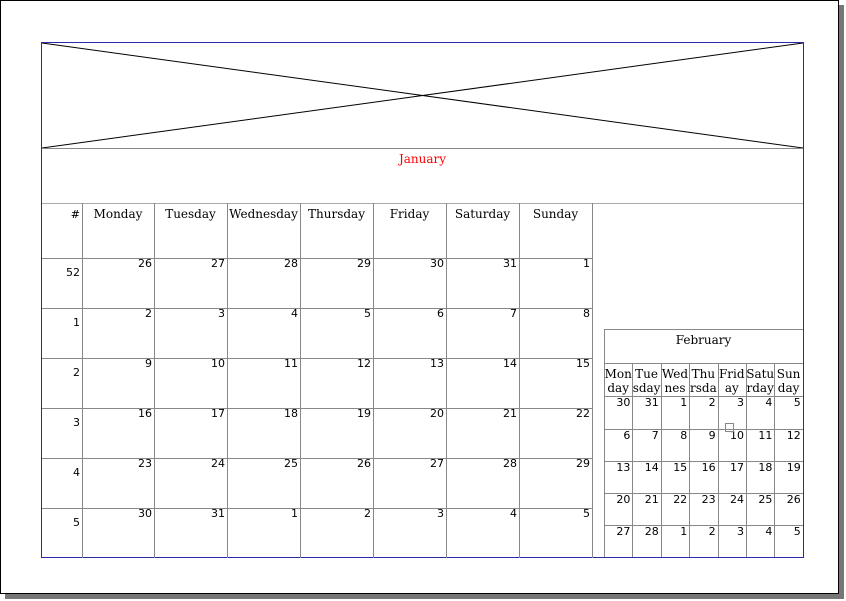 This screenshot has width=846, height=601. What do you see at coordinates (76, 422) in the screenshot?
I see `week-number: 3` at bounding box center [76, 422].